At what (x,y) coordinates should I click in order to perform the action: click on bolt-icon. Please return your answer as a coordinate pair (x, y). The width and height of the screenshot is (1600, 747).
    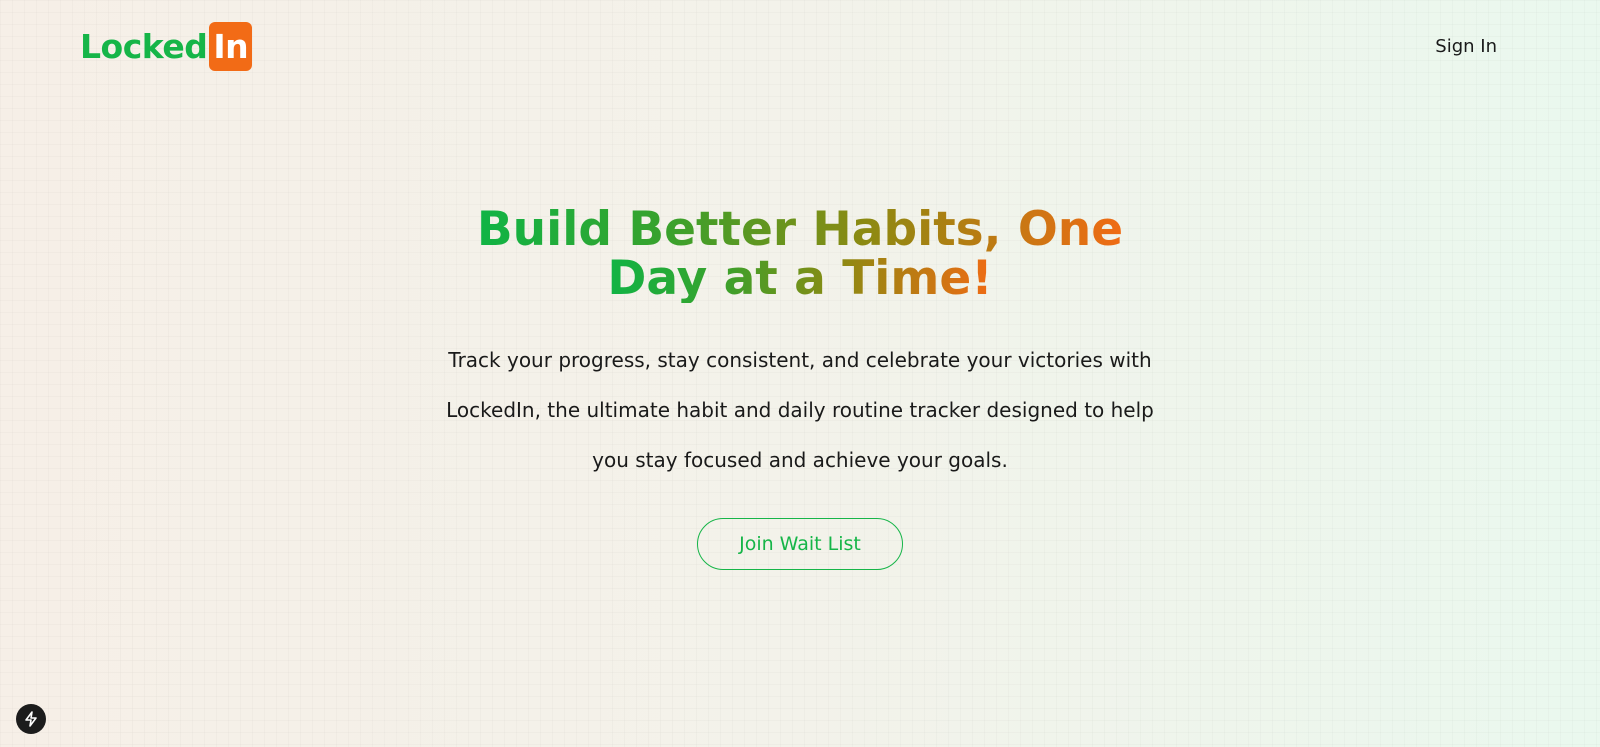
    Looking at the image, I should click on (31, 719).